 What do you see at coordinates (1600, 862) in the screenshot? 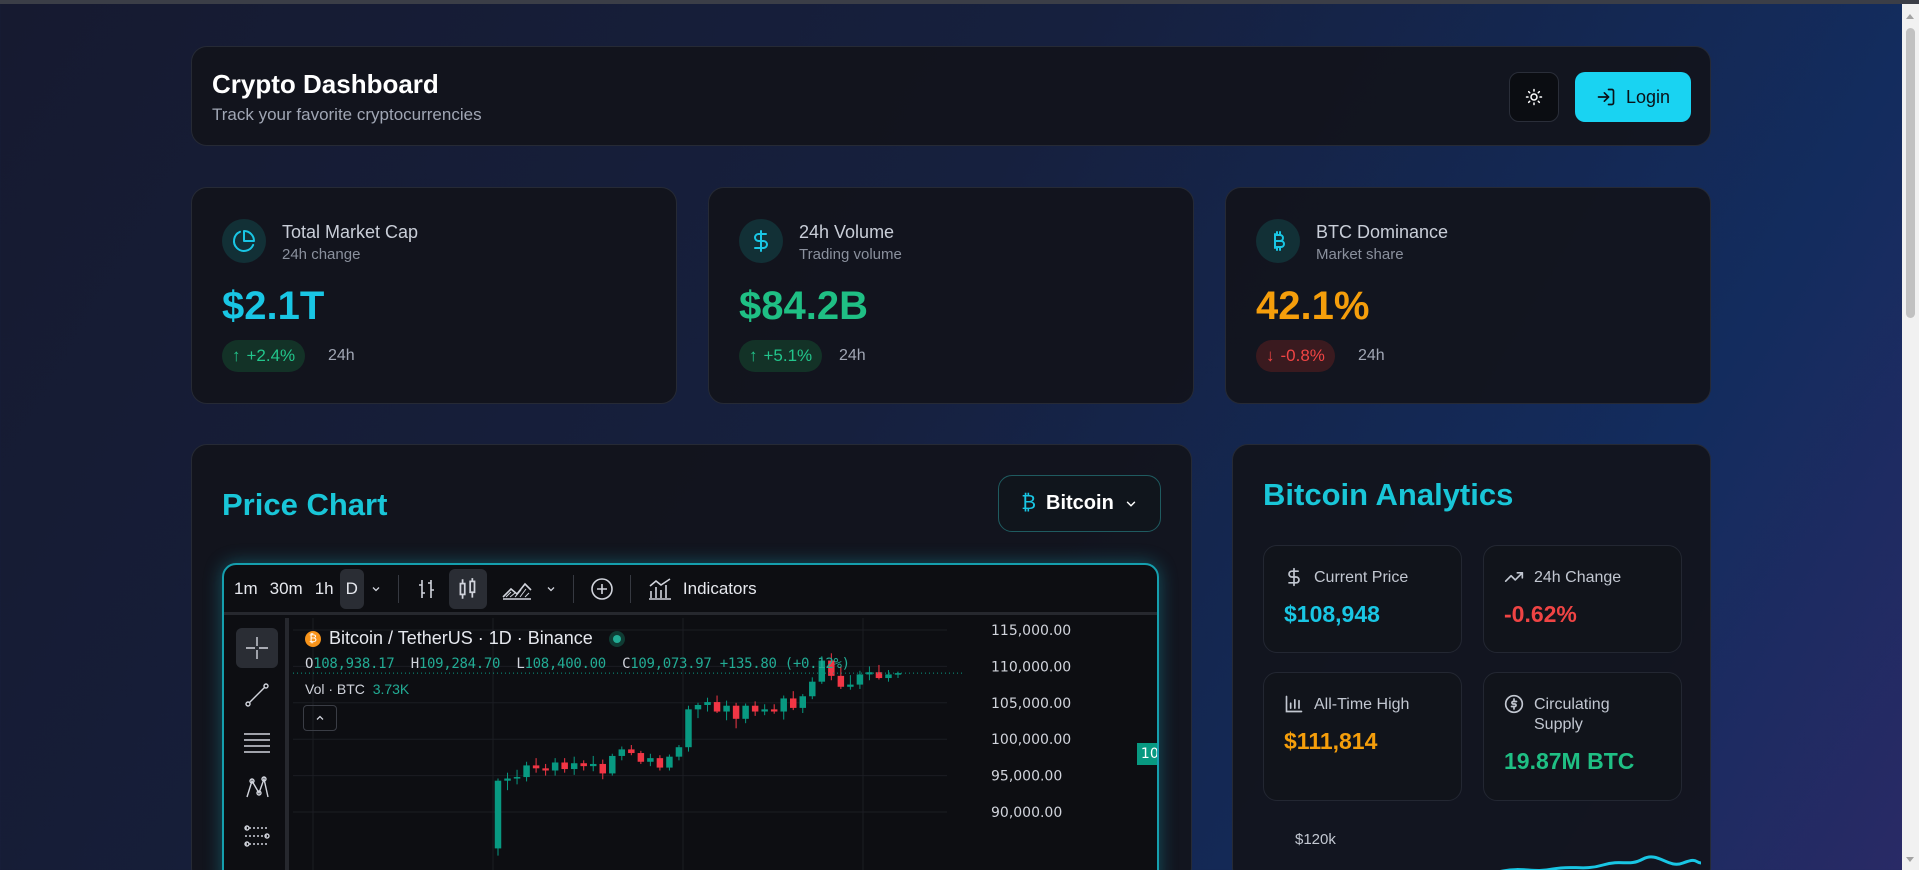
I see `mini-price-chart` at bounding box center [1600, 862].